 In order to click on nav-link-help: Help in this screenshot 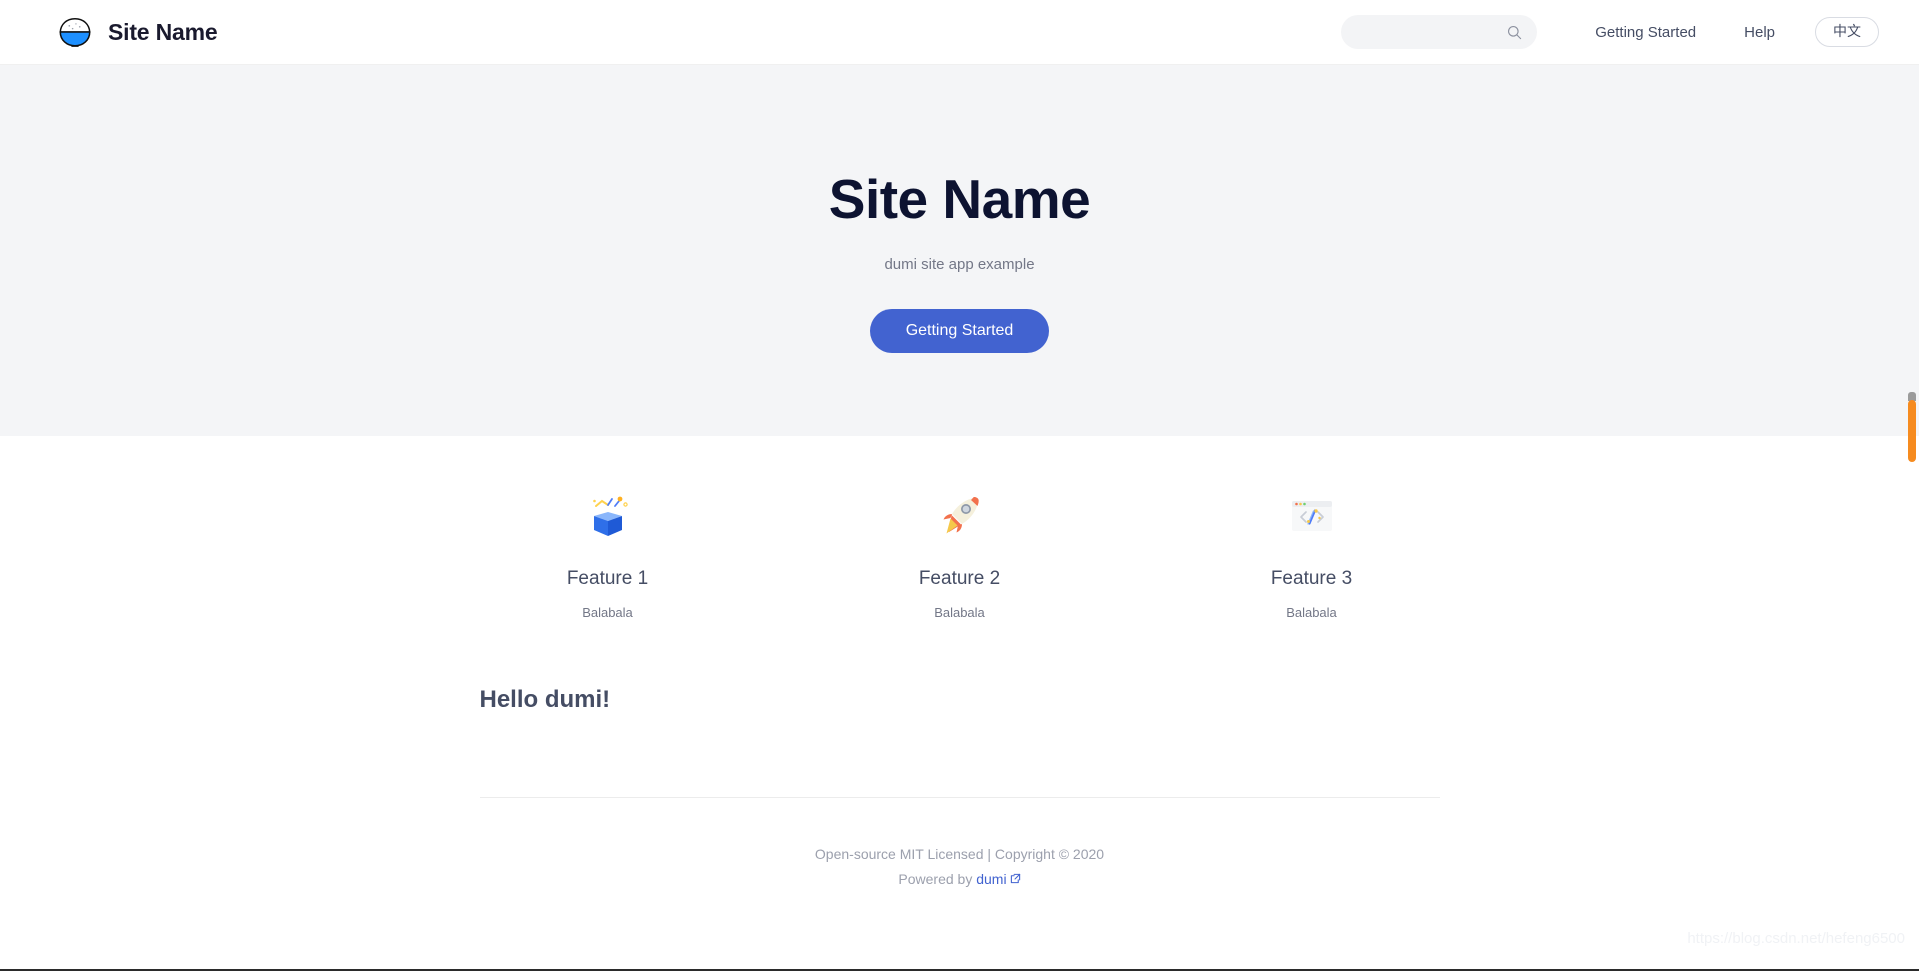, I will do `click(1759, 32)`.